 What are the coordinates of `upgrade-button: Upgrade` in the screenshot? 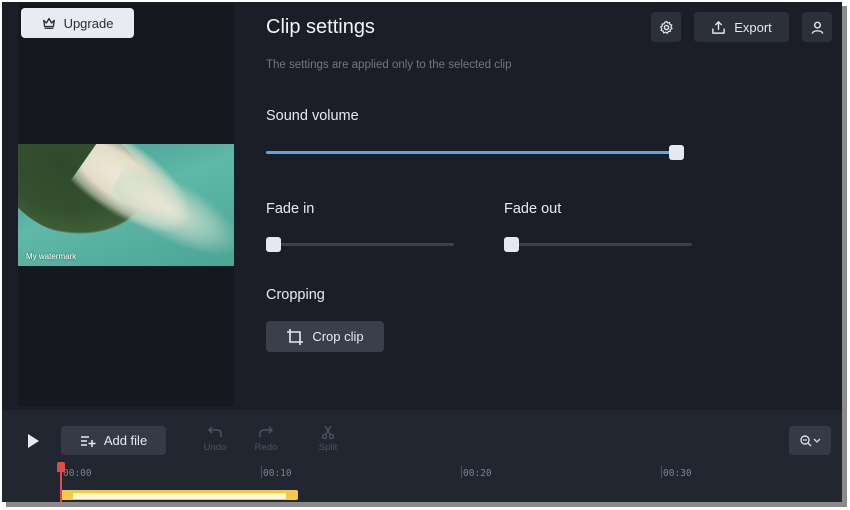 It's located at (77, 23).